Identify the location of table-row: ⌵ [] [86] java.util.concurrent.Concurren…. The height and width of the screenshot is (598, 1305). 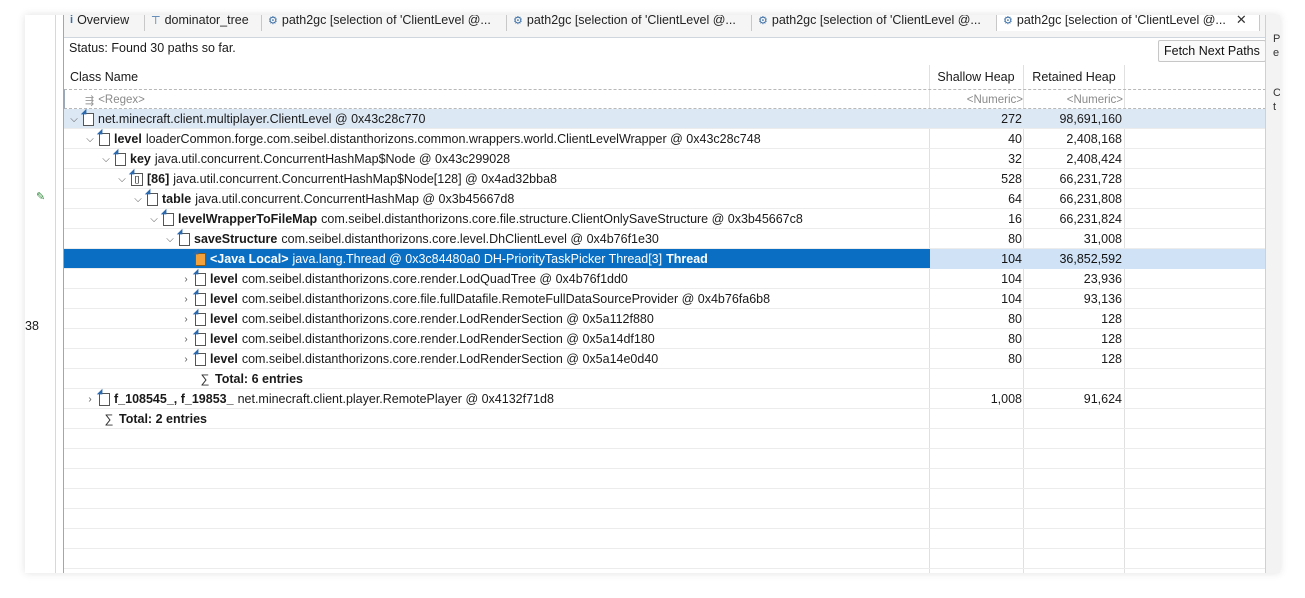
(665, 179).